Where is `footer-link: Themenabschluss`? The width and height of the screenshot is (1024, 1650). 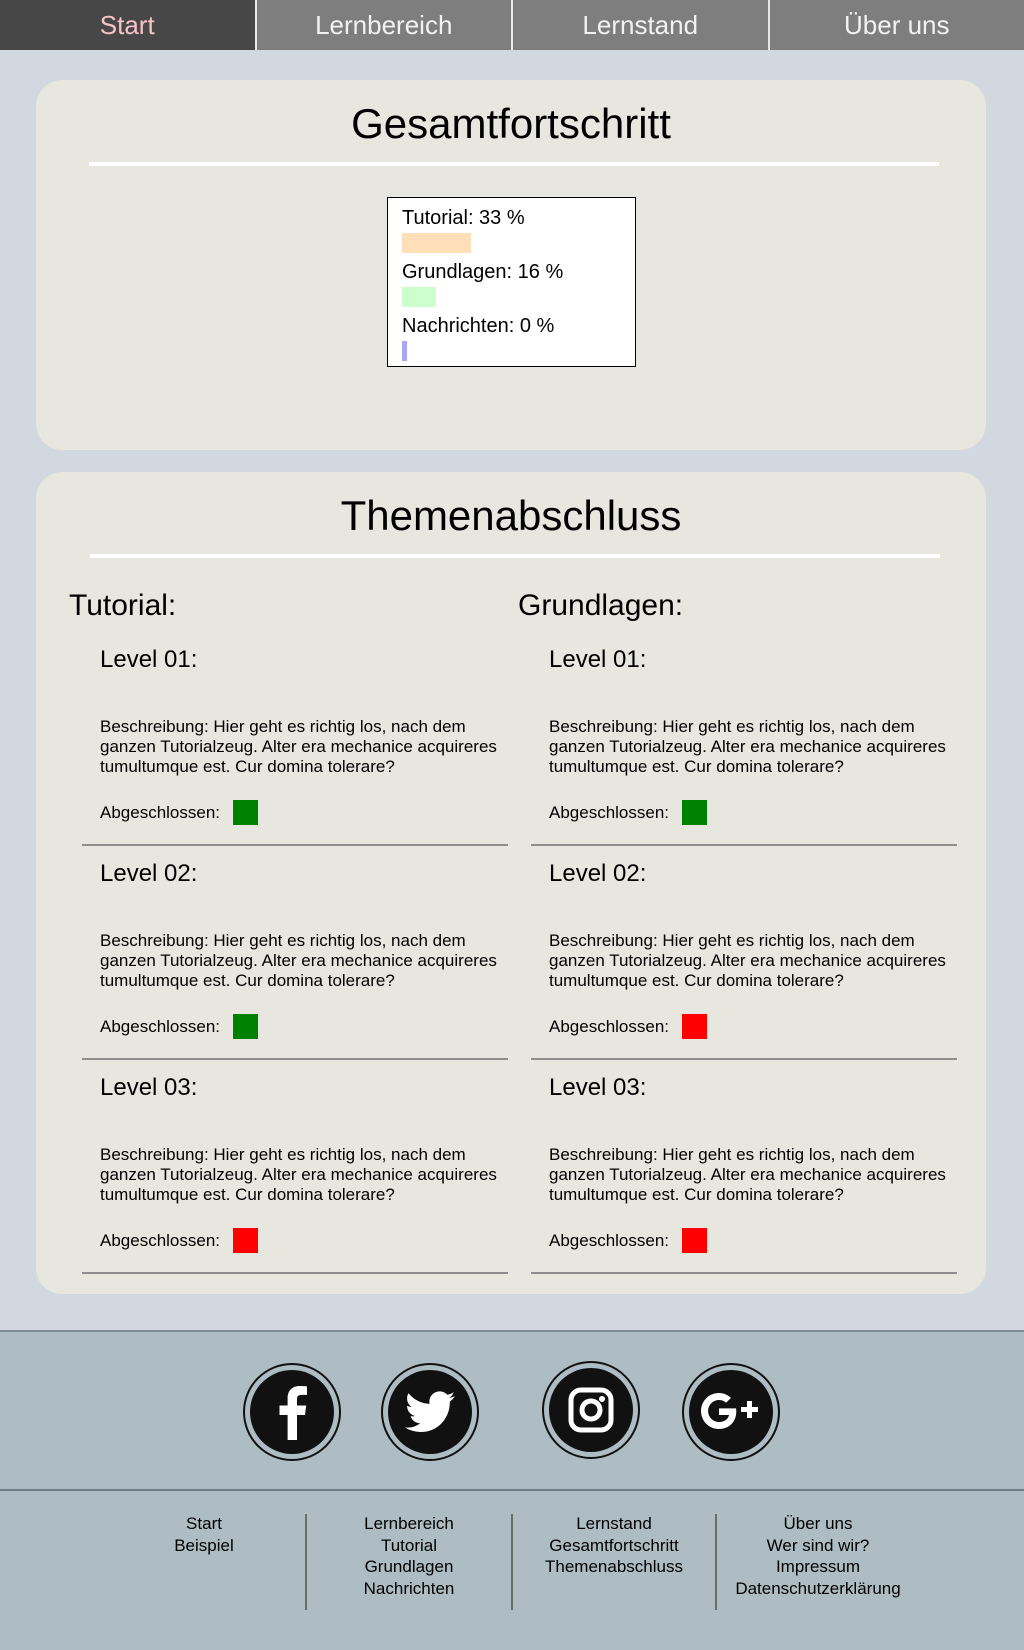
footer-link: Themenabschluss is located at coordinates (614, 1567).